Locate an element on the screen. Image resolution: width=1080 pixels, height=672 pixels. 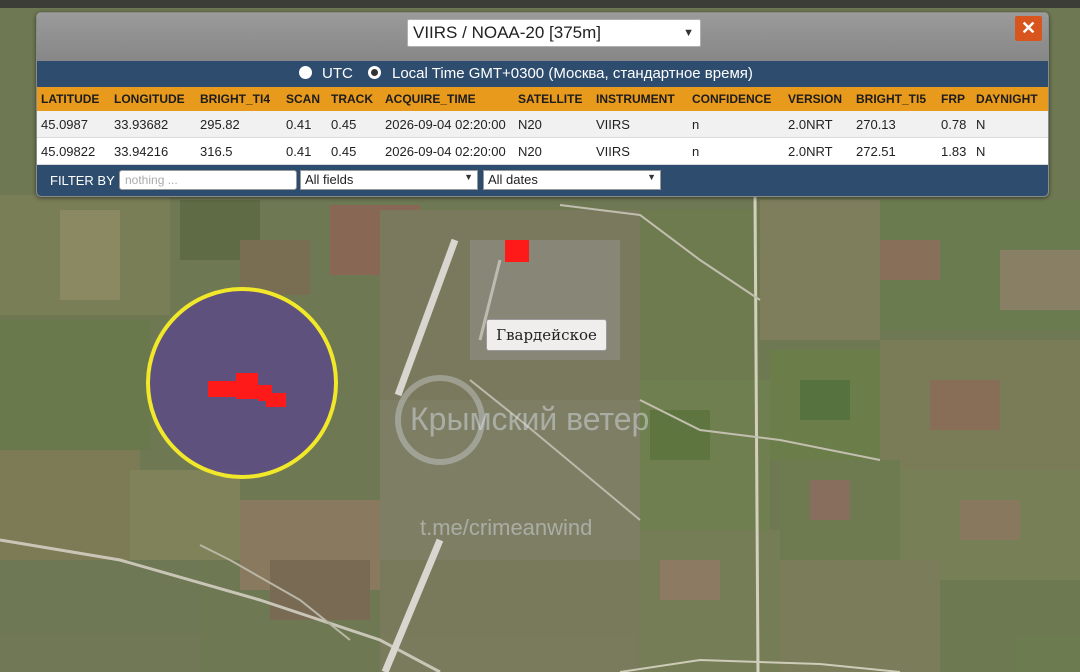
close-icon: ✕ is located at coordinates (1028, 28).